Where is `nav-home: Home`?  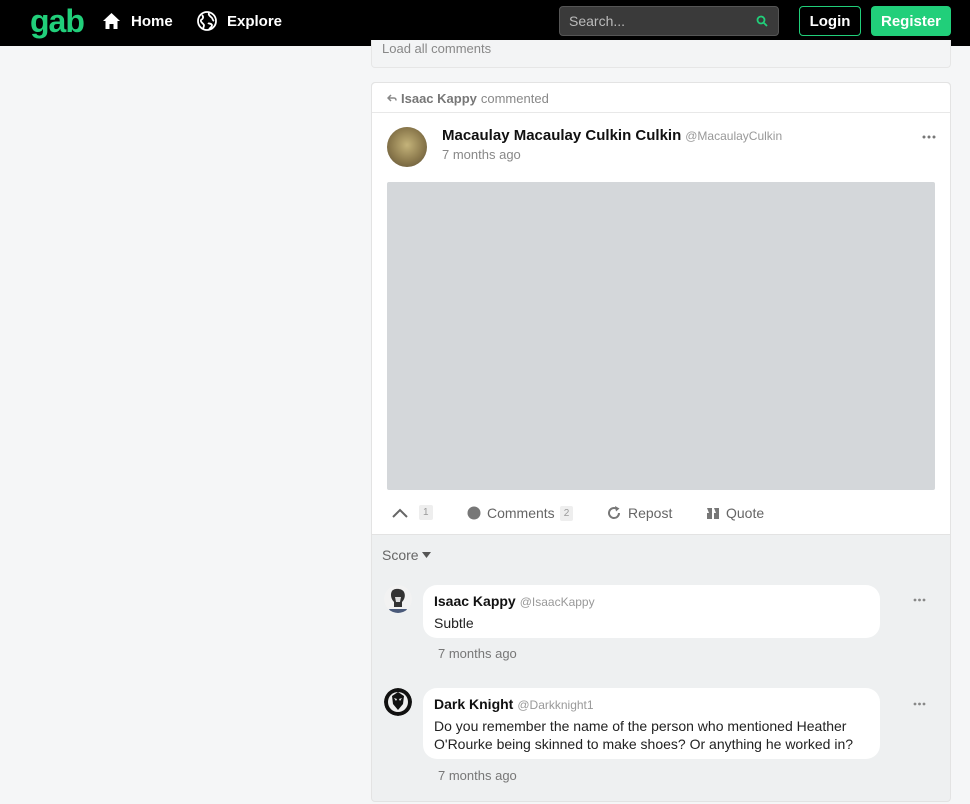
nav-home: Home is located at coordinates (137, 21).